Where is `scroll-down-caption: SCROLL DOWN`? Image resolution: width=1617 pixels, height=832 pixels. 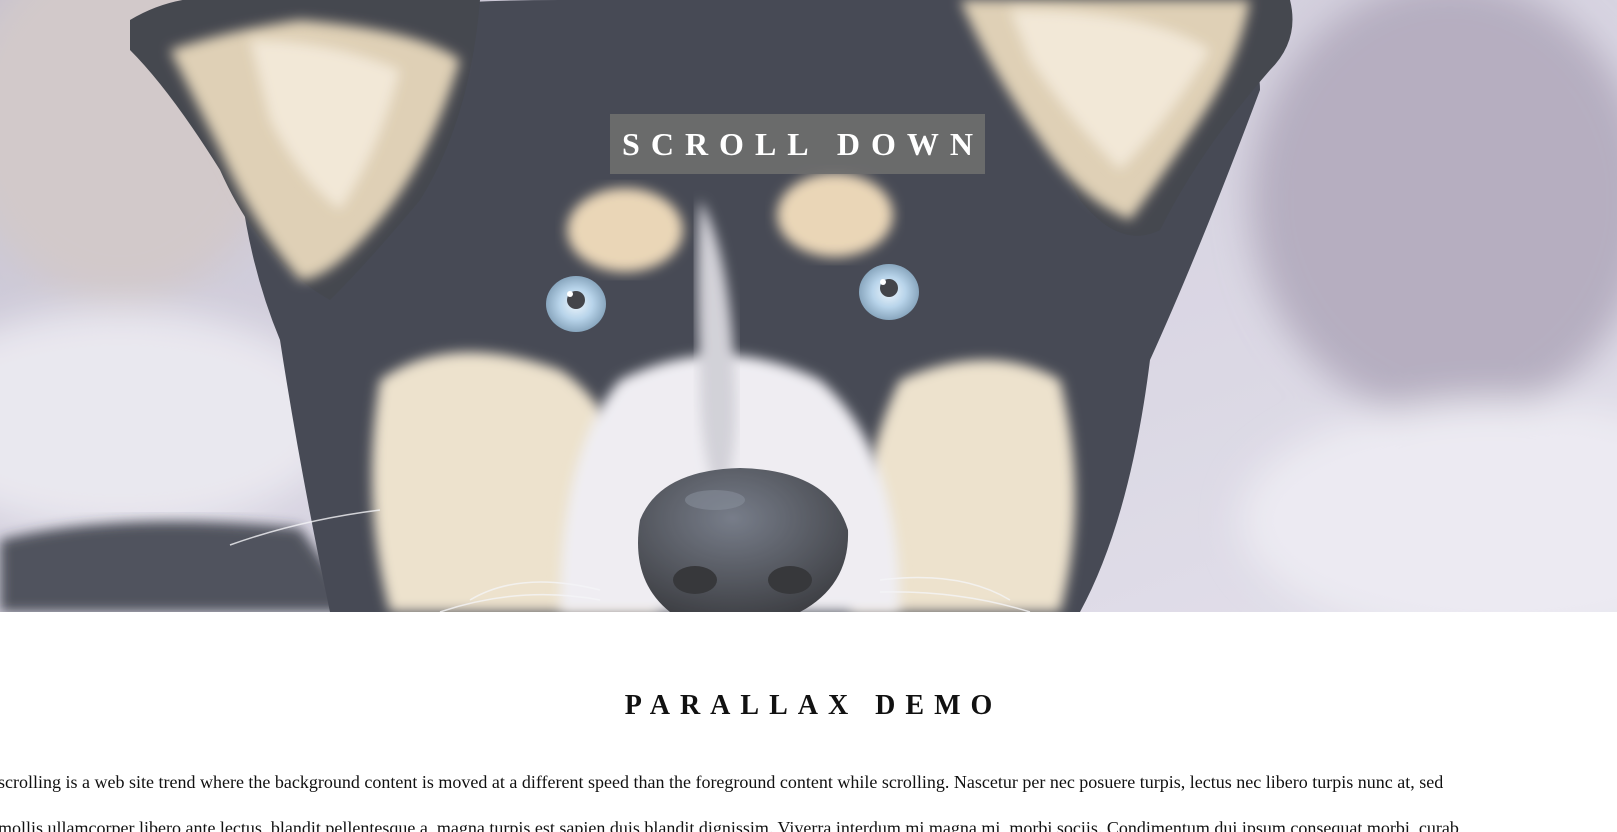
scroll-down-caption: SCROLL DOWN is located at coordinates (797, 144).